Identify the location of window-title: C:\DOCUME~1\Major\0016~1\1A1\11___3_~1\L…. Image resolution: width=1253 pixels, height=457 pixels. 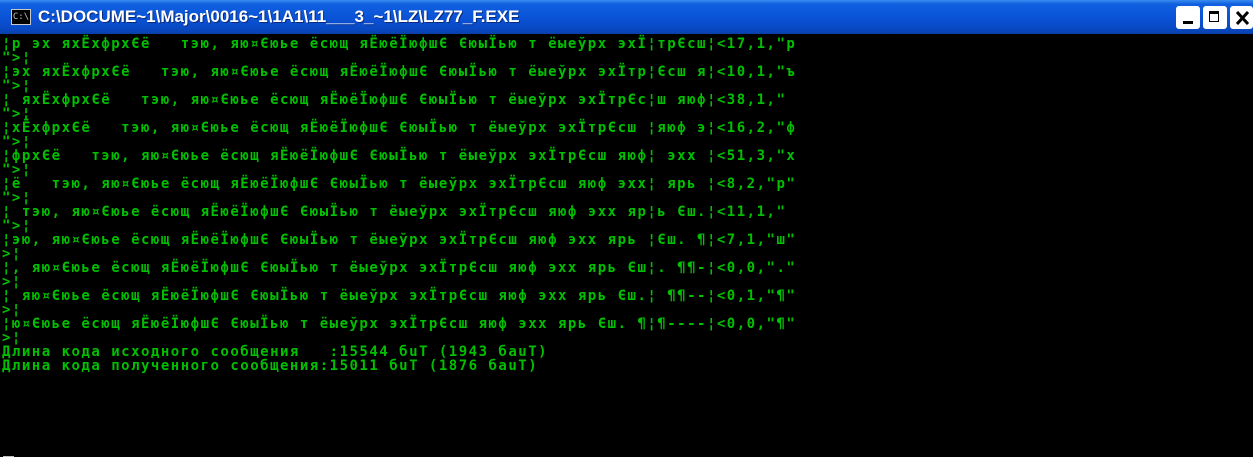
(279, 16).